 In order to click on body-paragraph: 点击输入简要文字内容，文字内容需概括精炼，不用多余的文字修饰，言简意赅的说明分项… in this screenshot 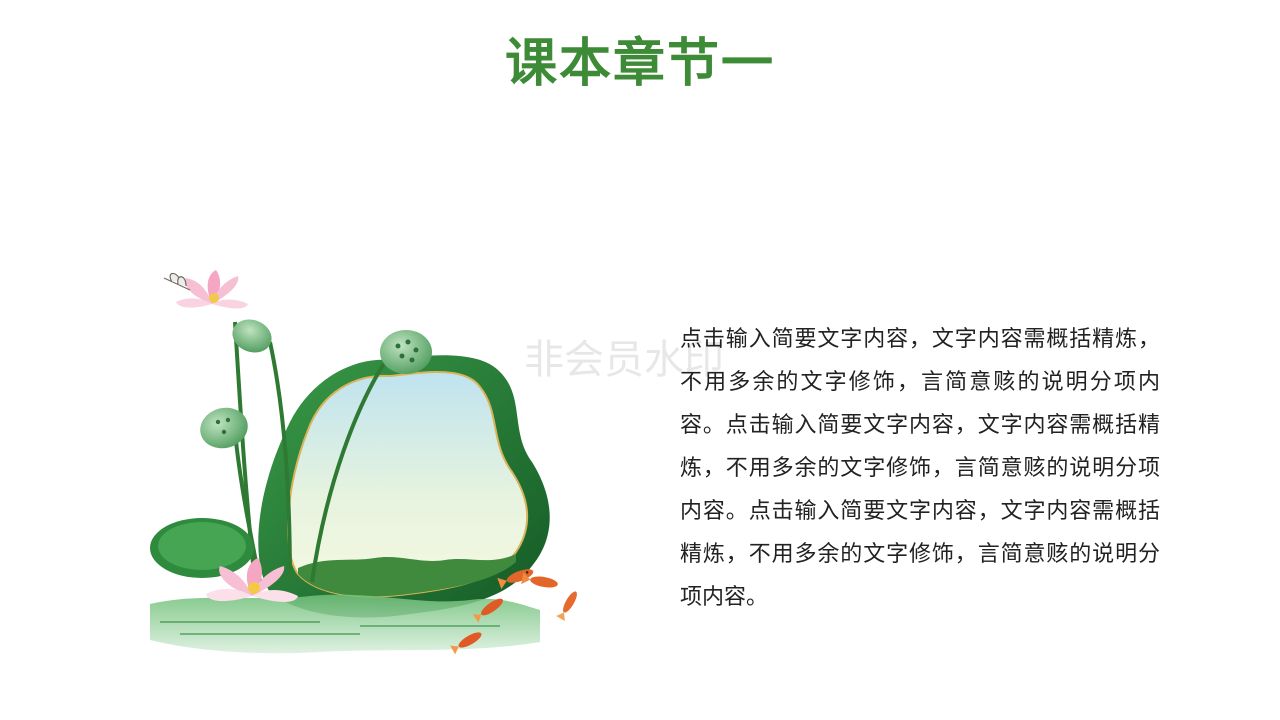, I will do `click(920, 468)`.